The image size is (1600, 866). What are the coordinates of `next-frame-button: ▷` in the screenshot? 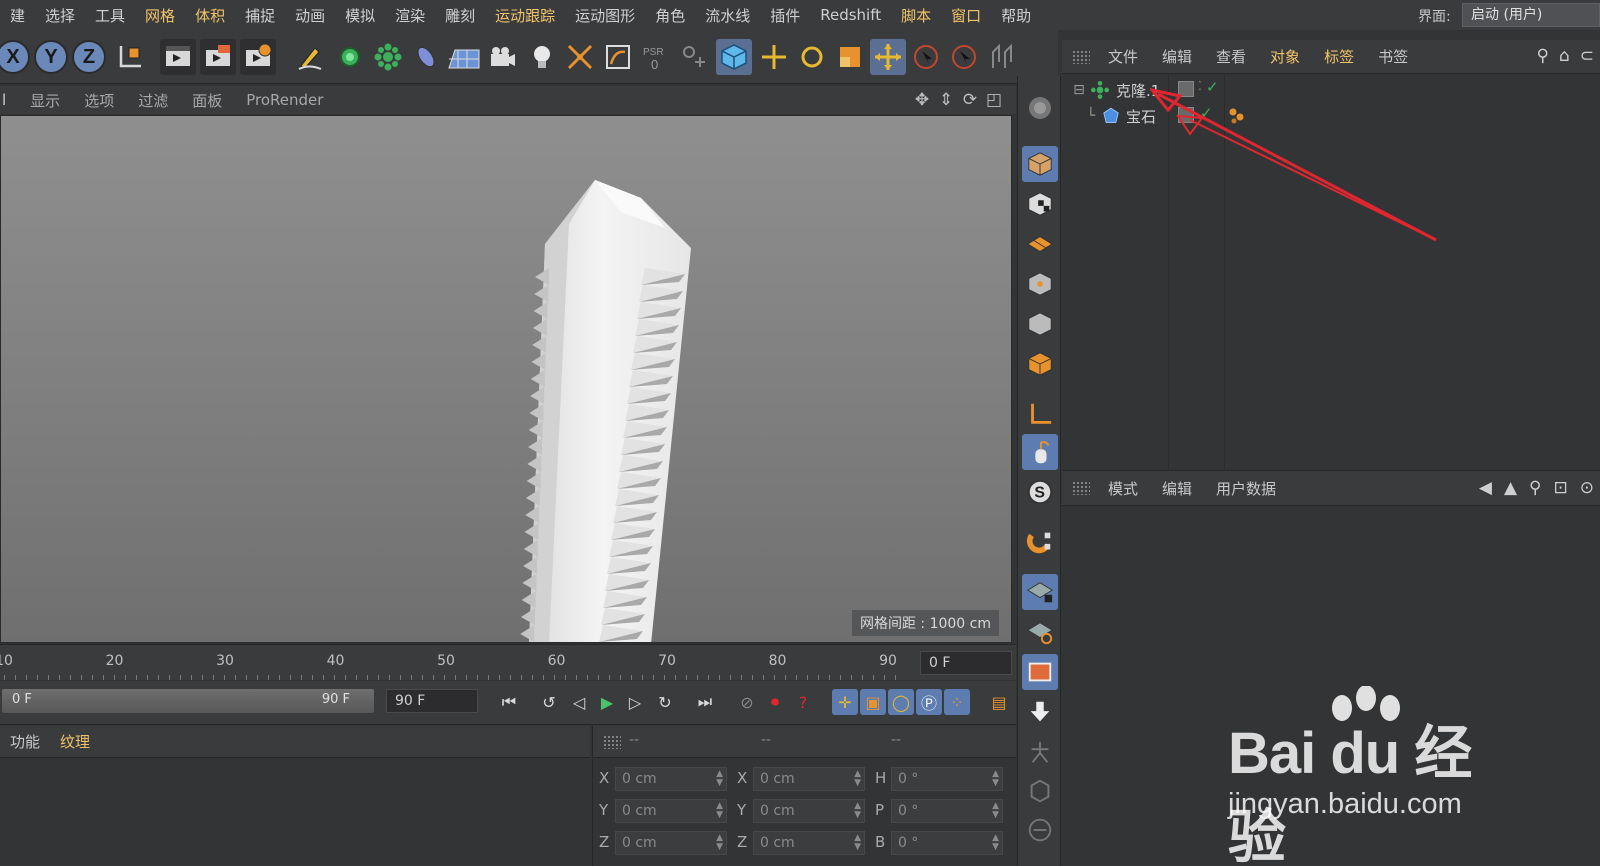 It's located at (635, 702).